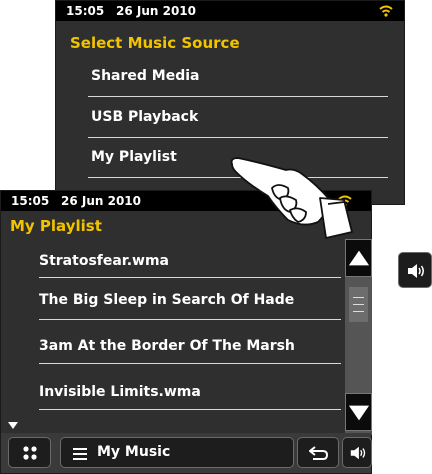 Image resolution: width=432 pixels, height=474 pixels. What do you see at coordinates (120, 392) in the screenshot?
I see `playlist-item: Invisible Limits.wma` at bounding box center [120, 392].